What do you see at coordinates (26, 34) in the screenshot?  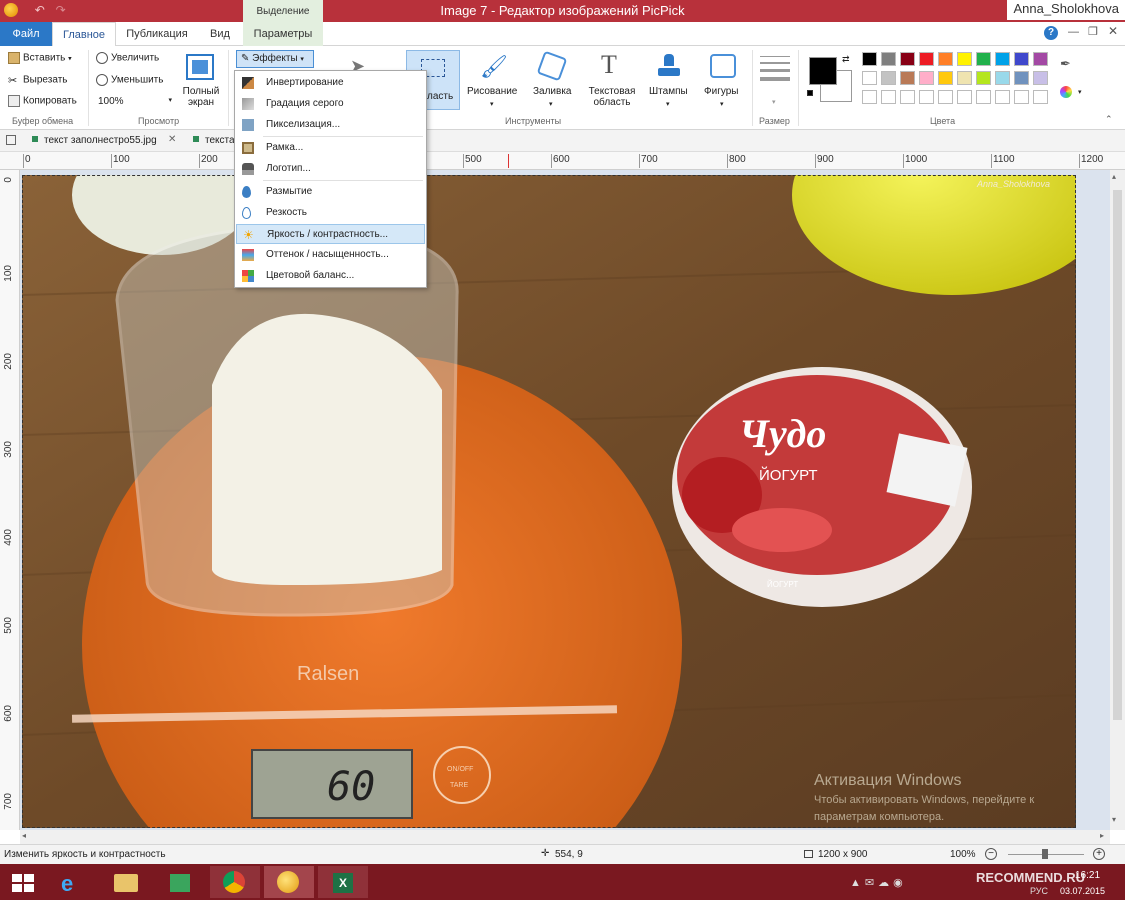 I see `tab-file: Файл` at bounding box center [26, 34].